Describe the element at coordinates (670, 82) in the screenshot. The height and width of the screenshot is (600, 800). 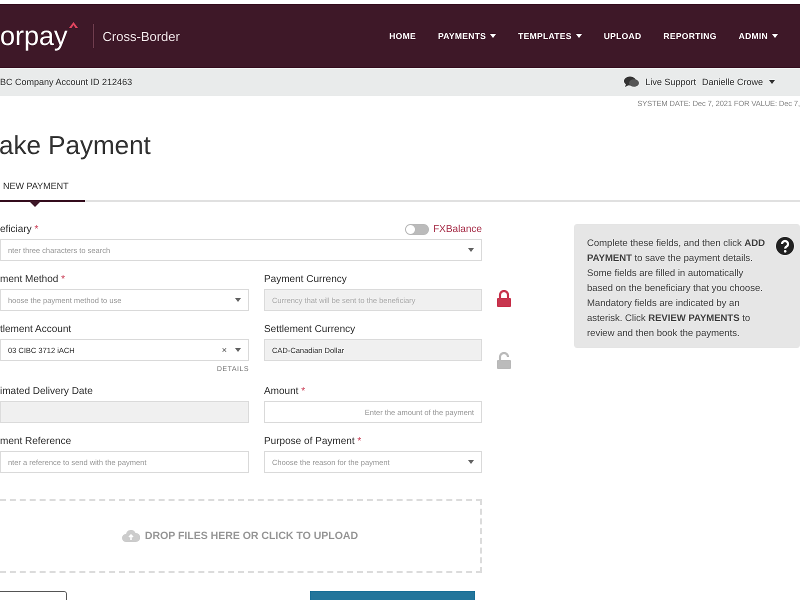
I see `live-support-link: Live Support` at that location.